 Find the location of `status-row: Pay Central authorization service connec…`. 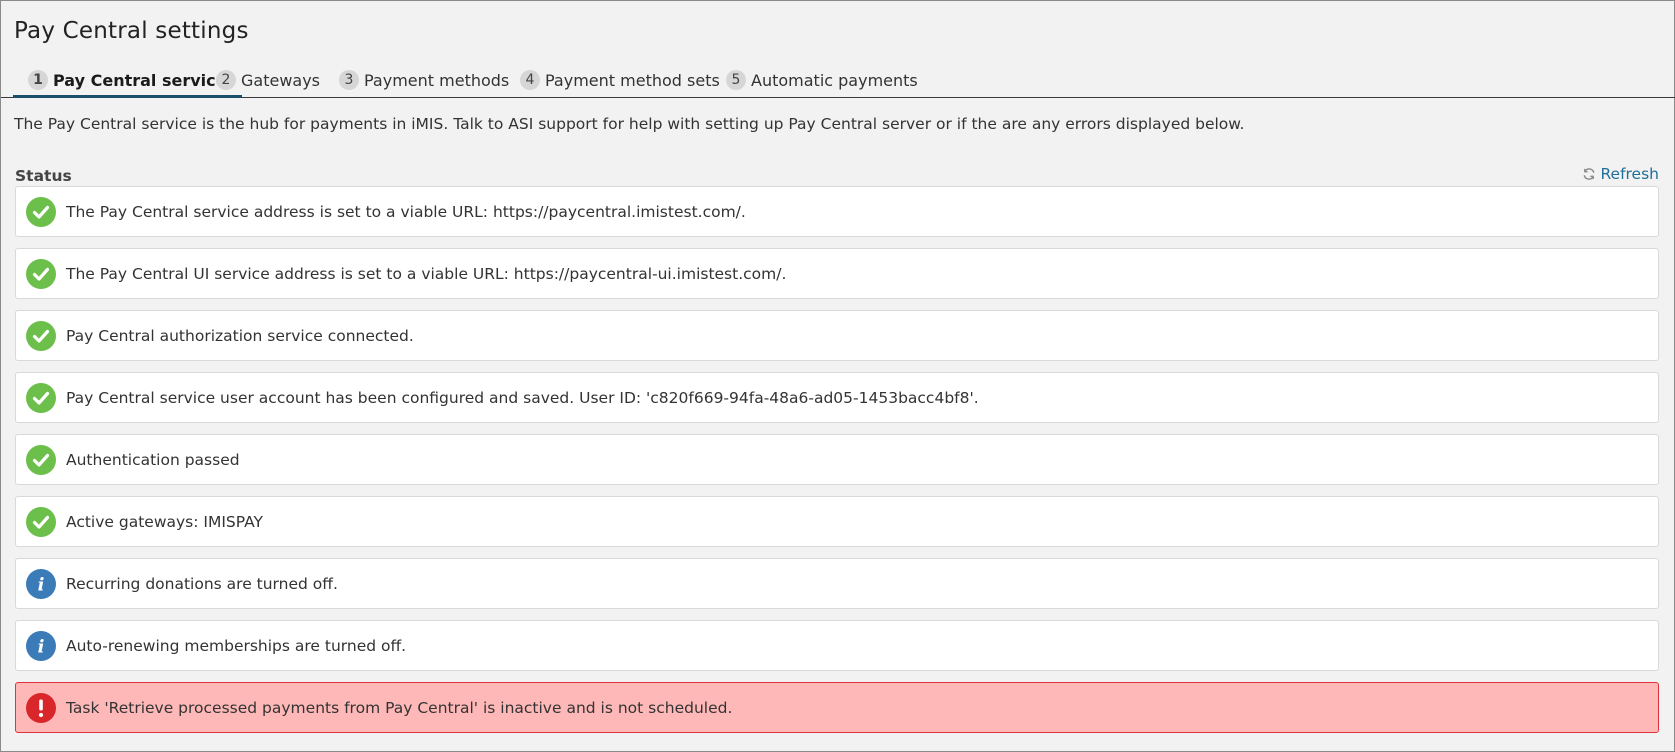

status-row: Pay Central authorization service connec… is located at coordinates (837, 335).